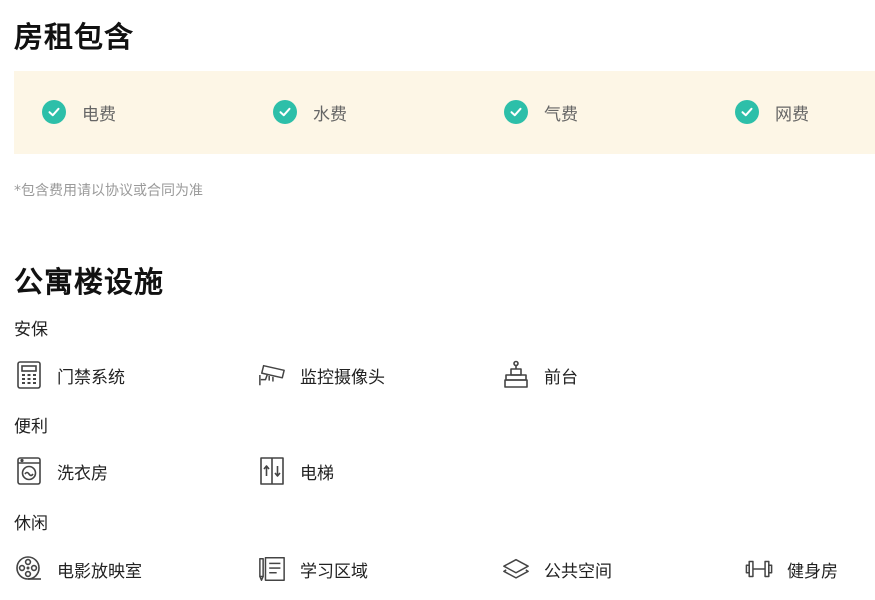 Image resolution: width=875 pixels, height=600 pixels. I want to click on included-item-internet: 网费, so click(772, 112).